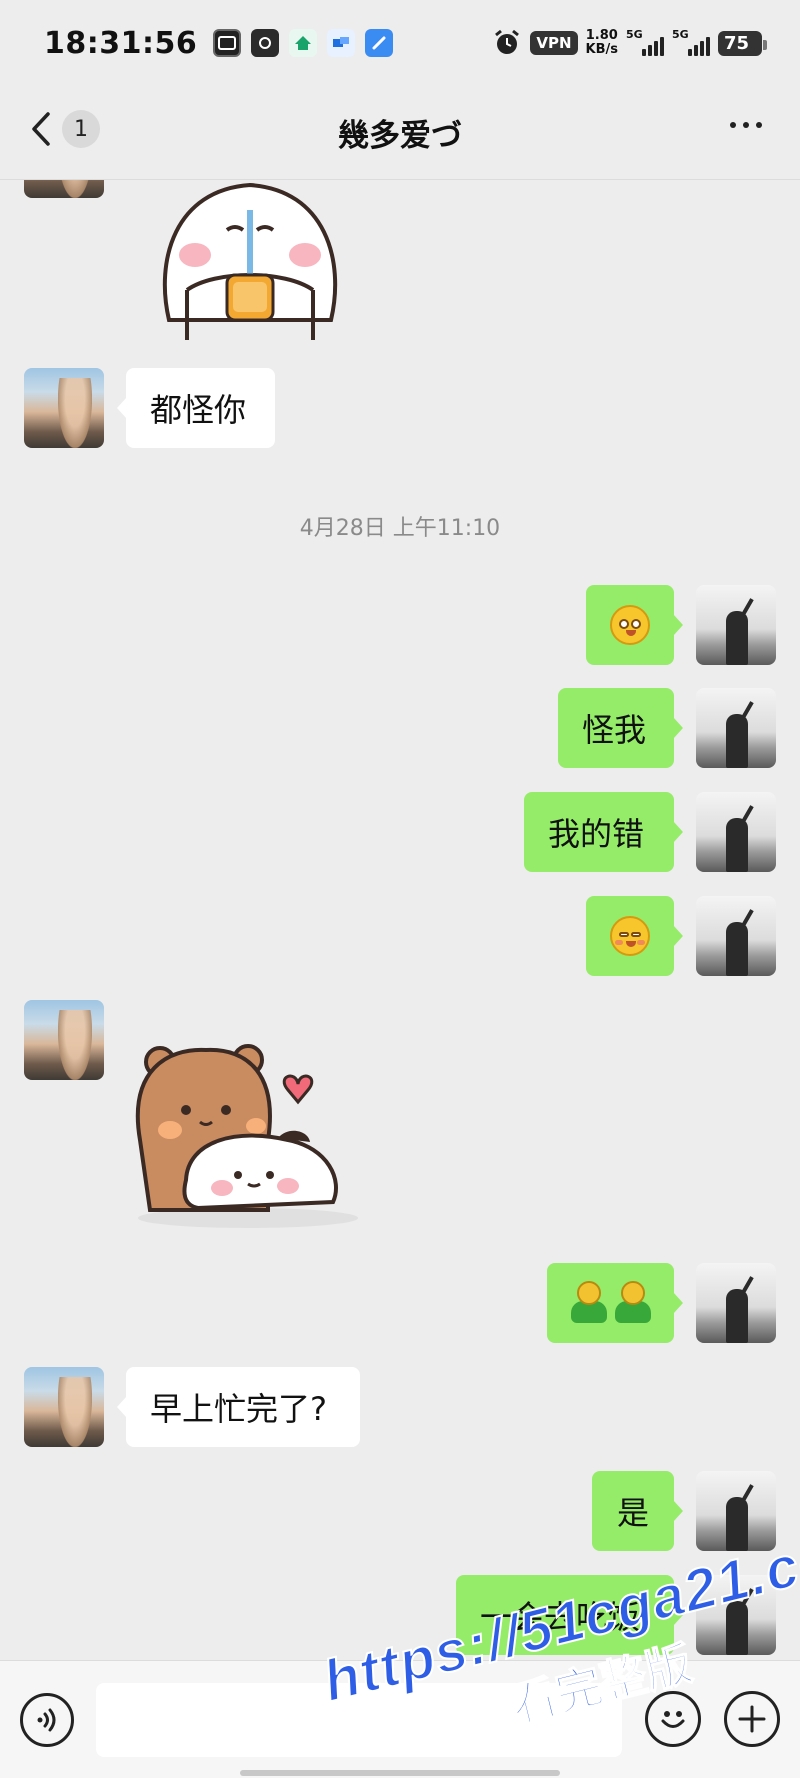  Describe the element at coordinates (634, 34) in the screenshot. I see `signal-1-label: 5G` at that location.